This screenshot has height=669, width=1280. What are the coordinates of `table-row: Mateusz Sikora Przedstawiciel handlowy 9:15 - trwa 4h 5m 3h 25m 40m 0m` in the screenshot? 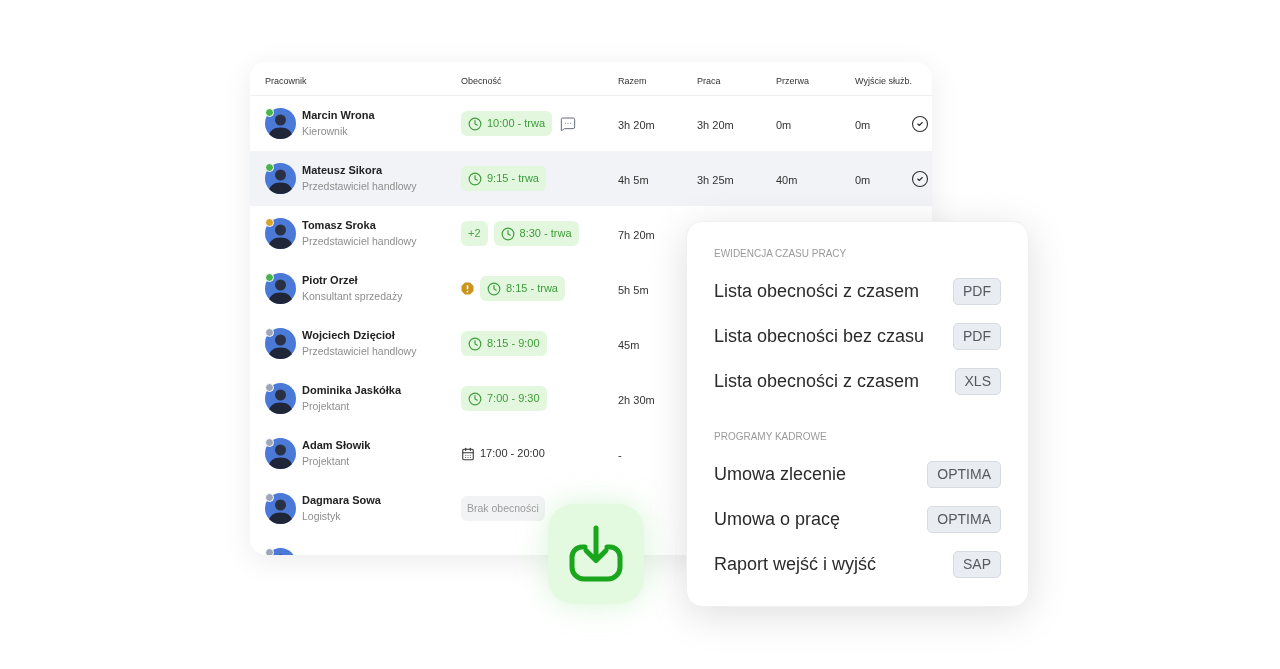 It's located at (591, 178).